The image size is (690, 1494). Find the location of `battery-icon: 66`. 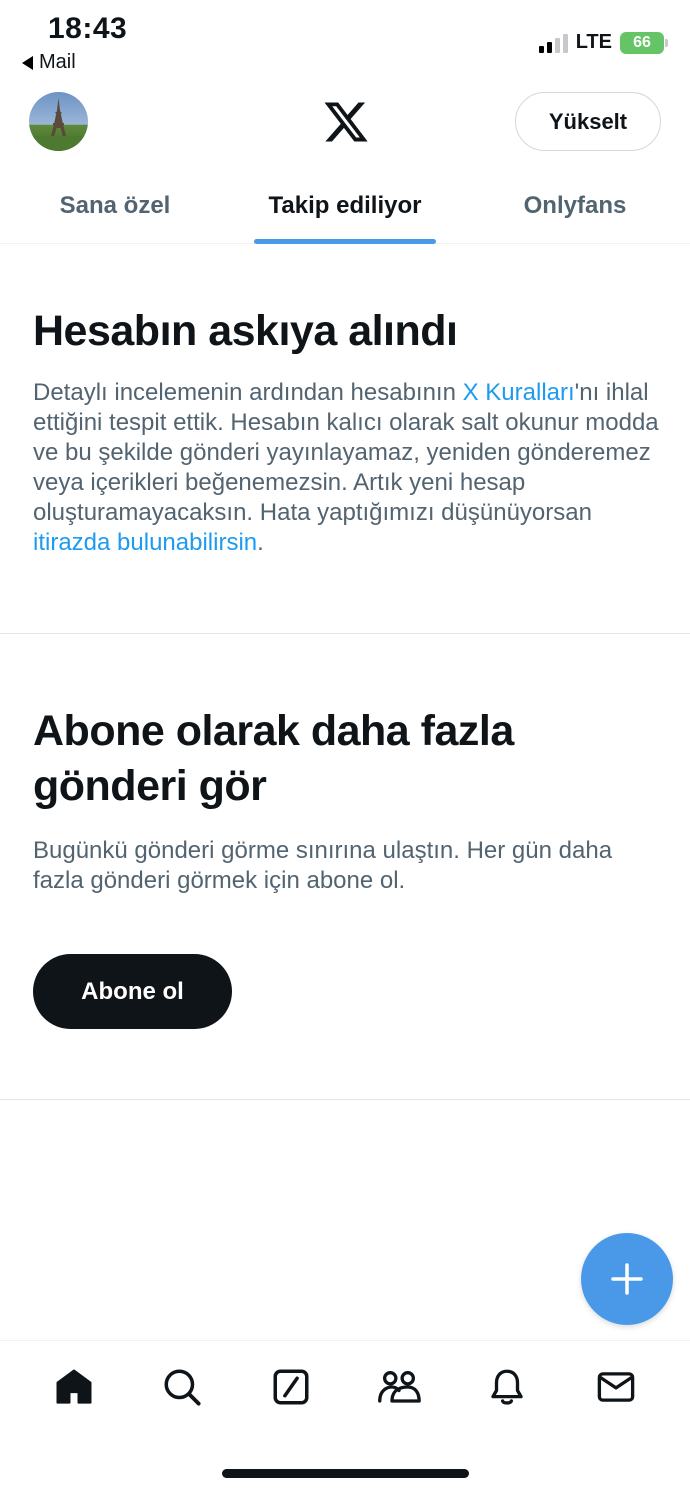

battery-icon: 66 is located at coordinates (644, 42).